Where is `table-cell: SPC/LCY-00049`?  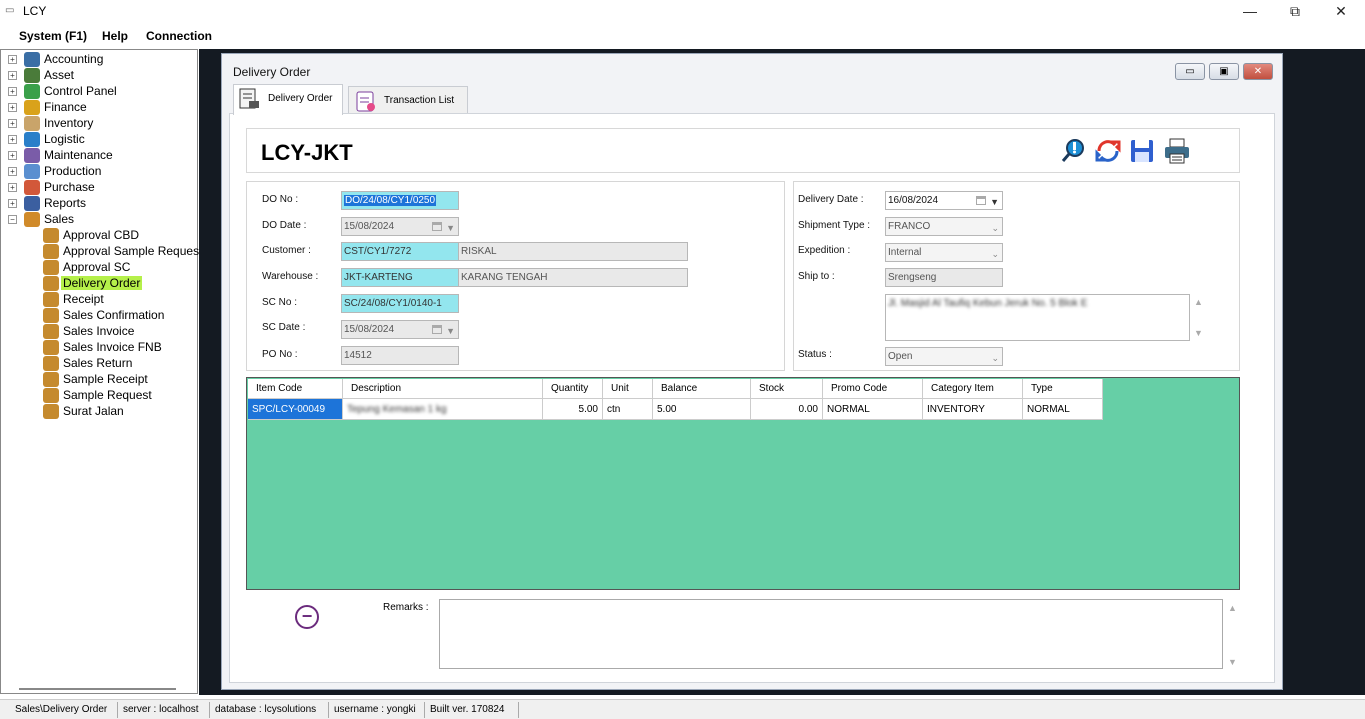
table-cell: SPC/LCY-00049 is located at coordinates (295, 409).